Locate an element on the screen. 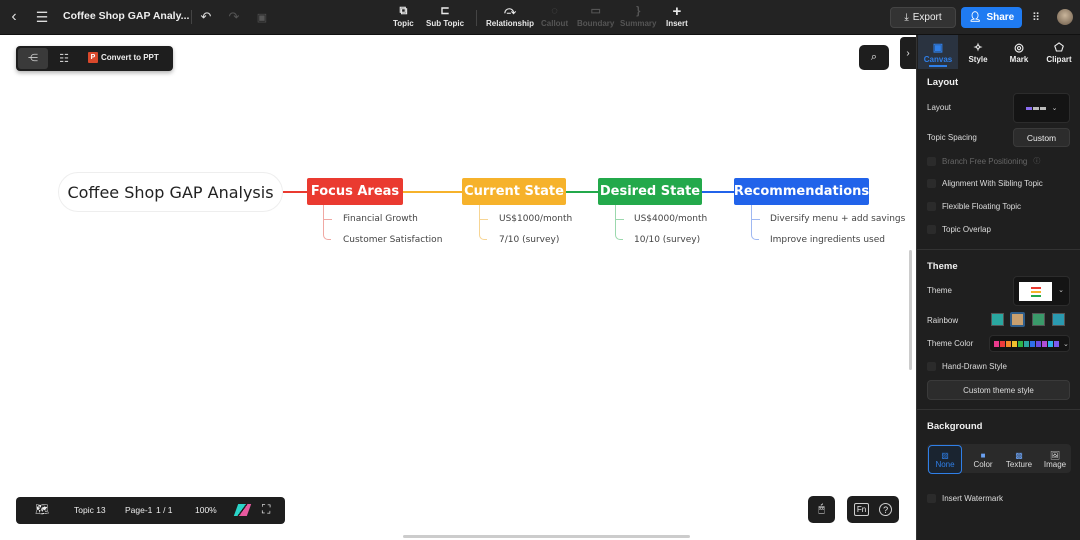  outline-view-icon: ☷ is located at coordinates (64, 58).